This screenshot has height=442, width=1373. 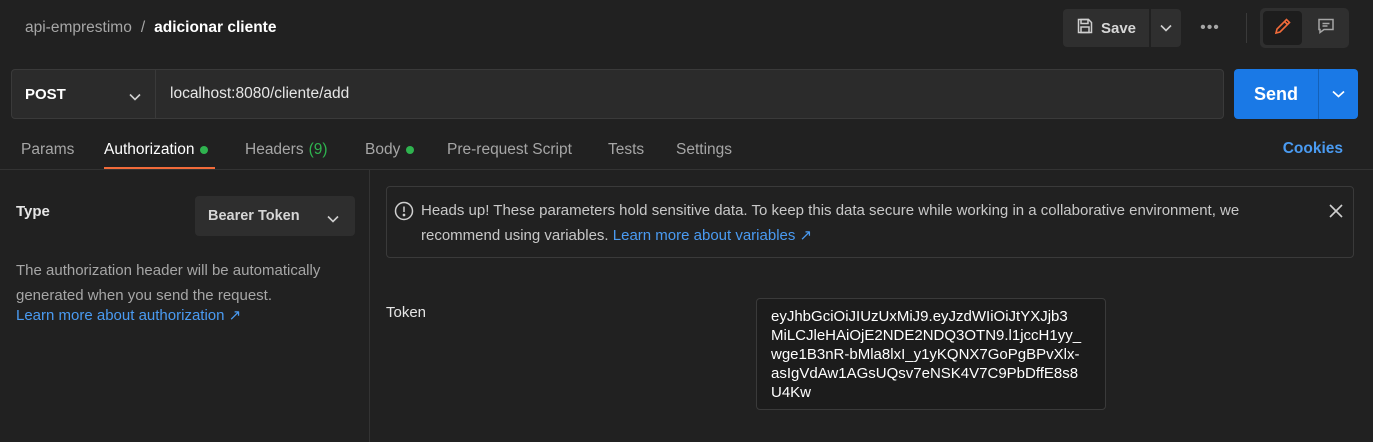 I want to click on token-line: wge1B3nR-bMla8lxI_y1yKQNX7GoPgBPvXlx-, so click(x=925, y=354).